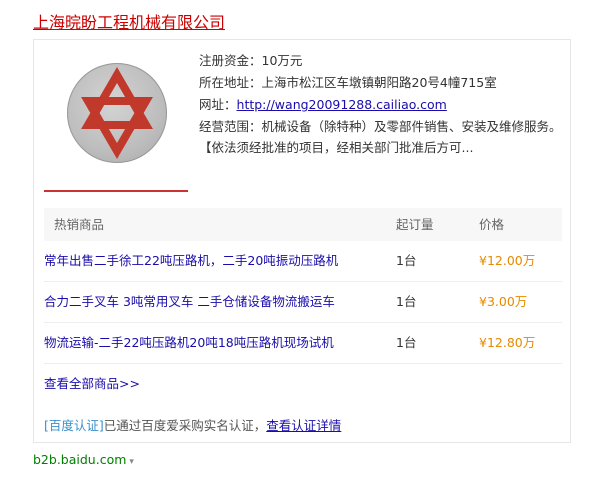  I want to click on cert-text: 已通过百度爱采购实名认证，, so click(185, 425).